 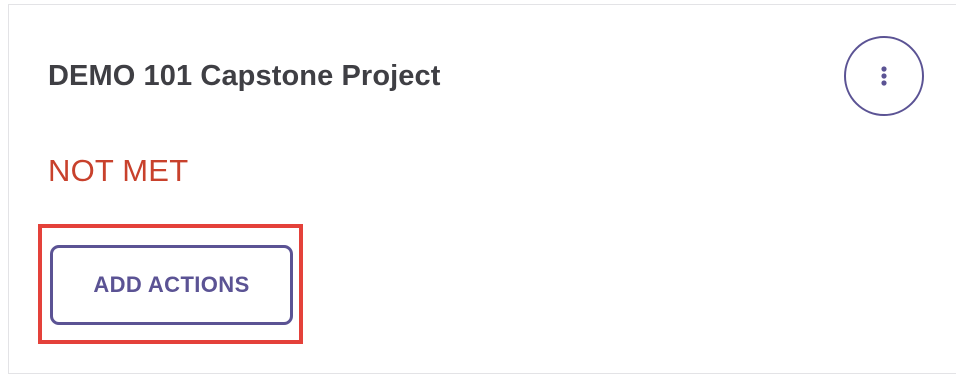 I want to click on more-options-button, so click(x=884, y=76).